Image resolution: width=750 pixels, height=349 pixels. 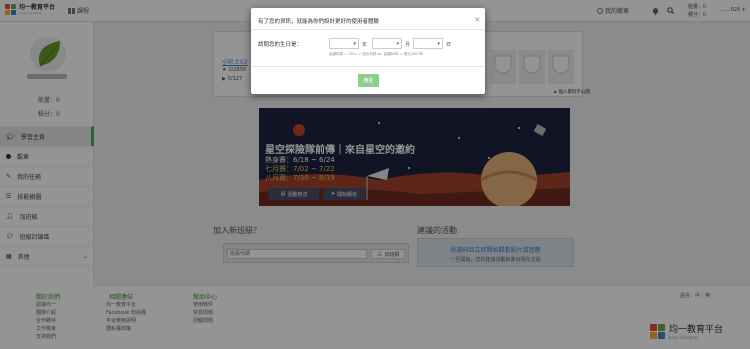 I want to click on modal-divider, so click(x=368, y=29).